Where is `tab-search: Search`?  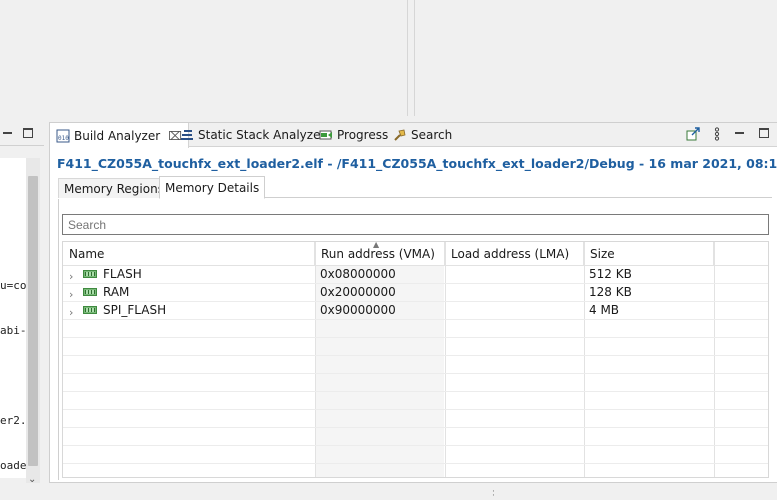 tab-search: Search is located at coordinates (422, 135).